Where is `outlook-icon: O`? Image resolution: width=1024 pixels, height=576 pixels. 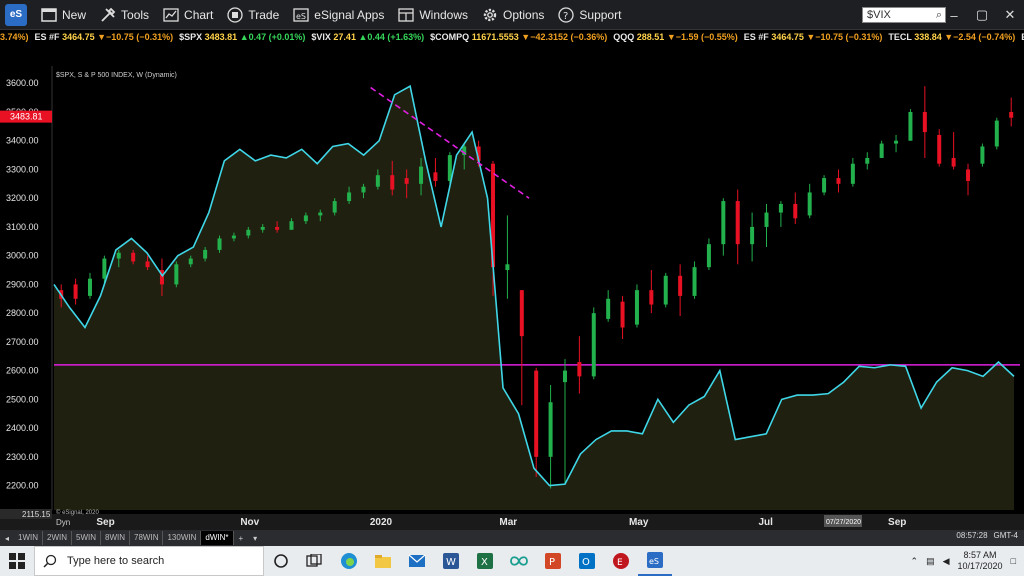
outlook-icon: O is located at coordinates (587, 561).